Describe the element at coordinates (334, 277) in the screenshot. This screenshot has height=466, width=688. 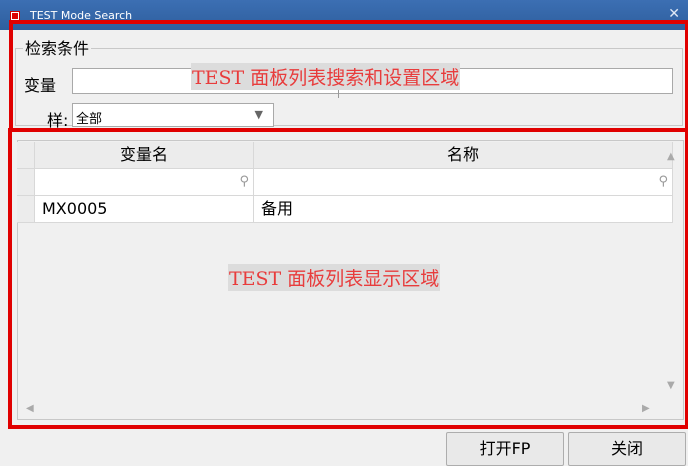
I see `list-area-annotation: TEST 面板列表显示区域` at that location.